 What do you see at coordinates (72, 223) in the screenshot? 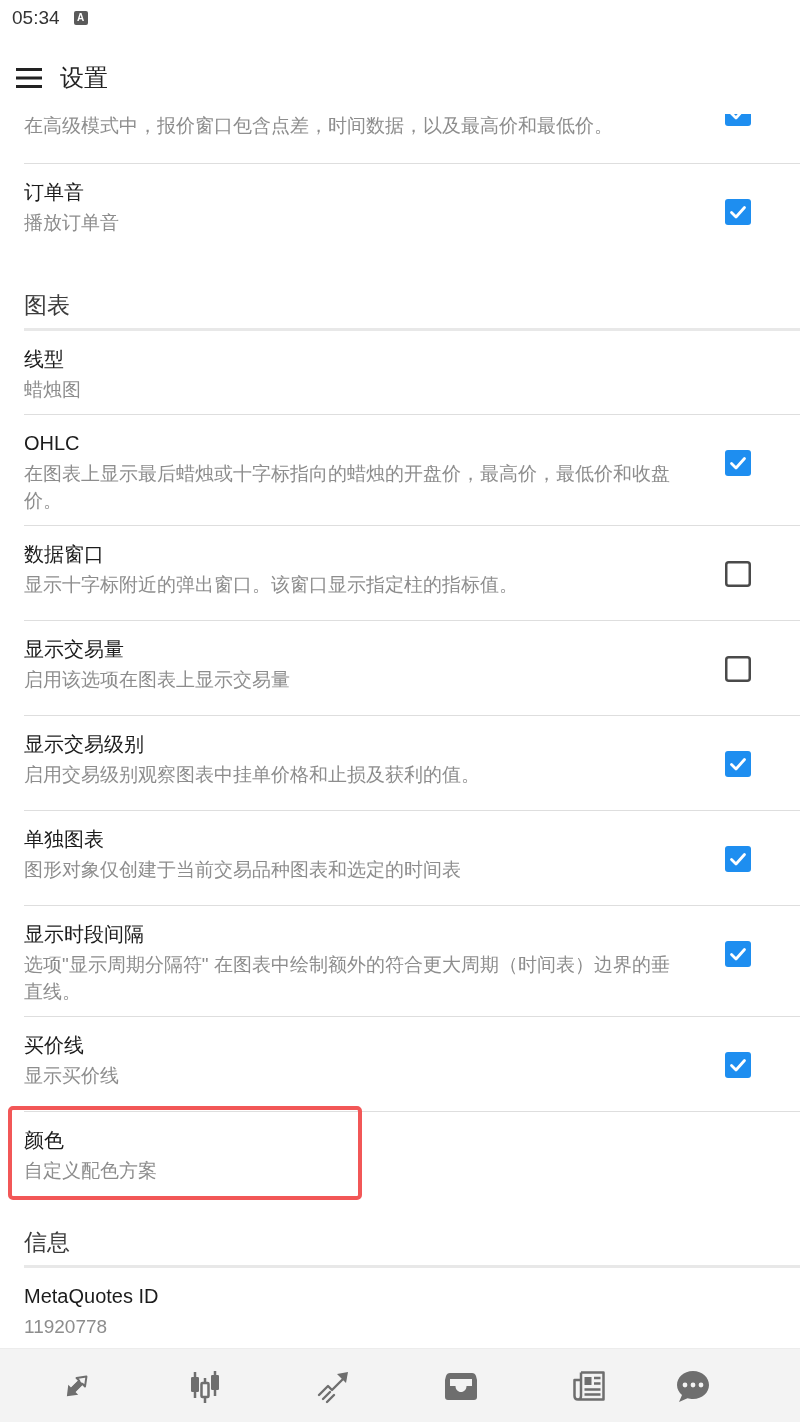
I see `setting-description: 播放订单音` at bounding box center [72, 223].